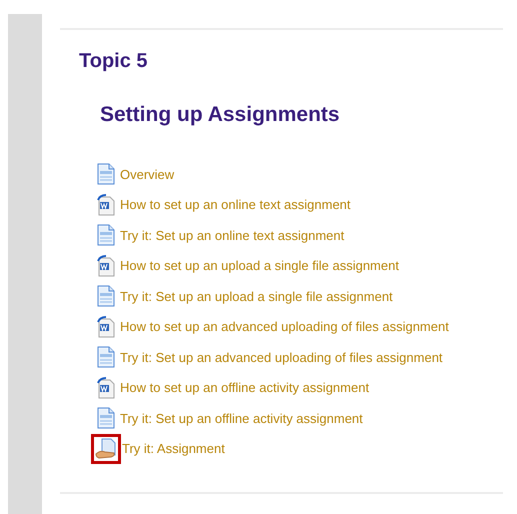 The image size is (517, 514). Describe the element at coordinates (241, 418) in the screenshot. I see `resource-link: Try it: Set up an offline activity assignment` at that location.